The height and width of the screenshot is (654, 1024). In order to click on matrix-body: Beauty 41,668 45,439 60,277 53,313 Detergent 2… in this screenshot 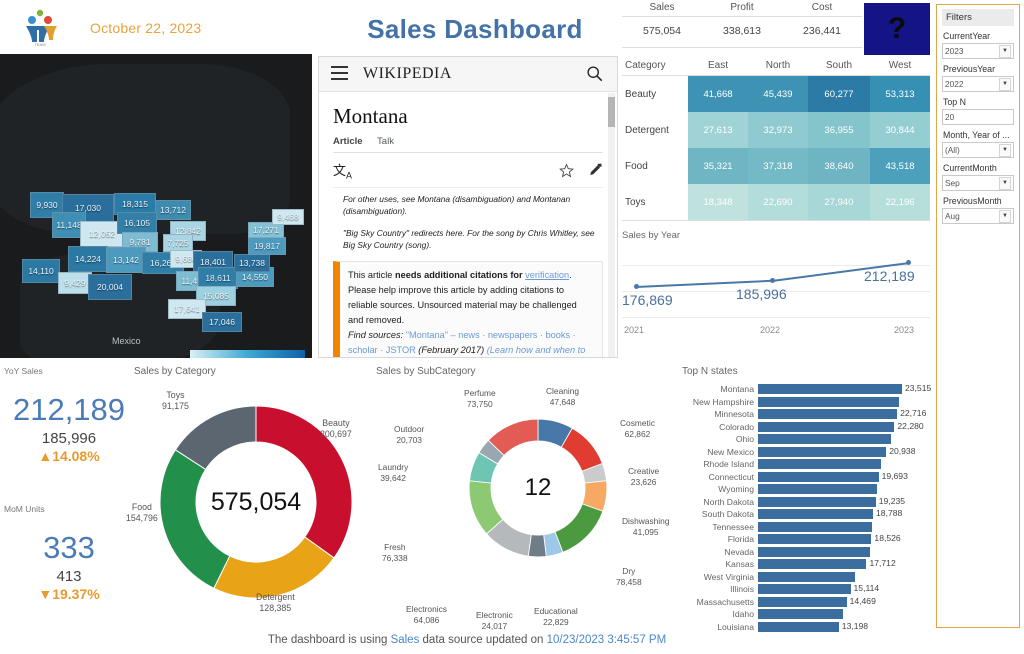, I will do `click(776, 148)`.